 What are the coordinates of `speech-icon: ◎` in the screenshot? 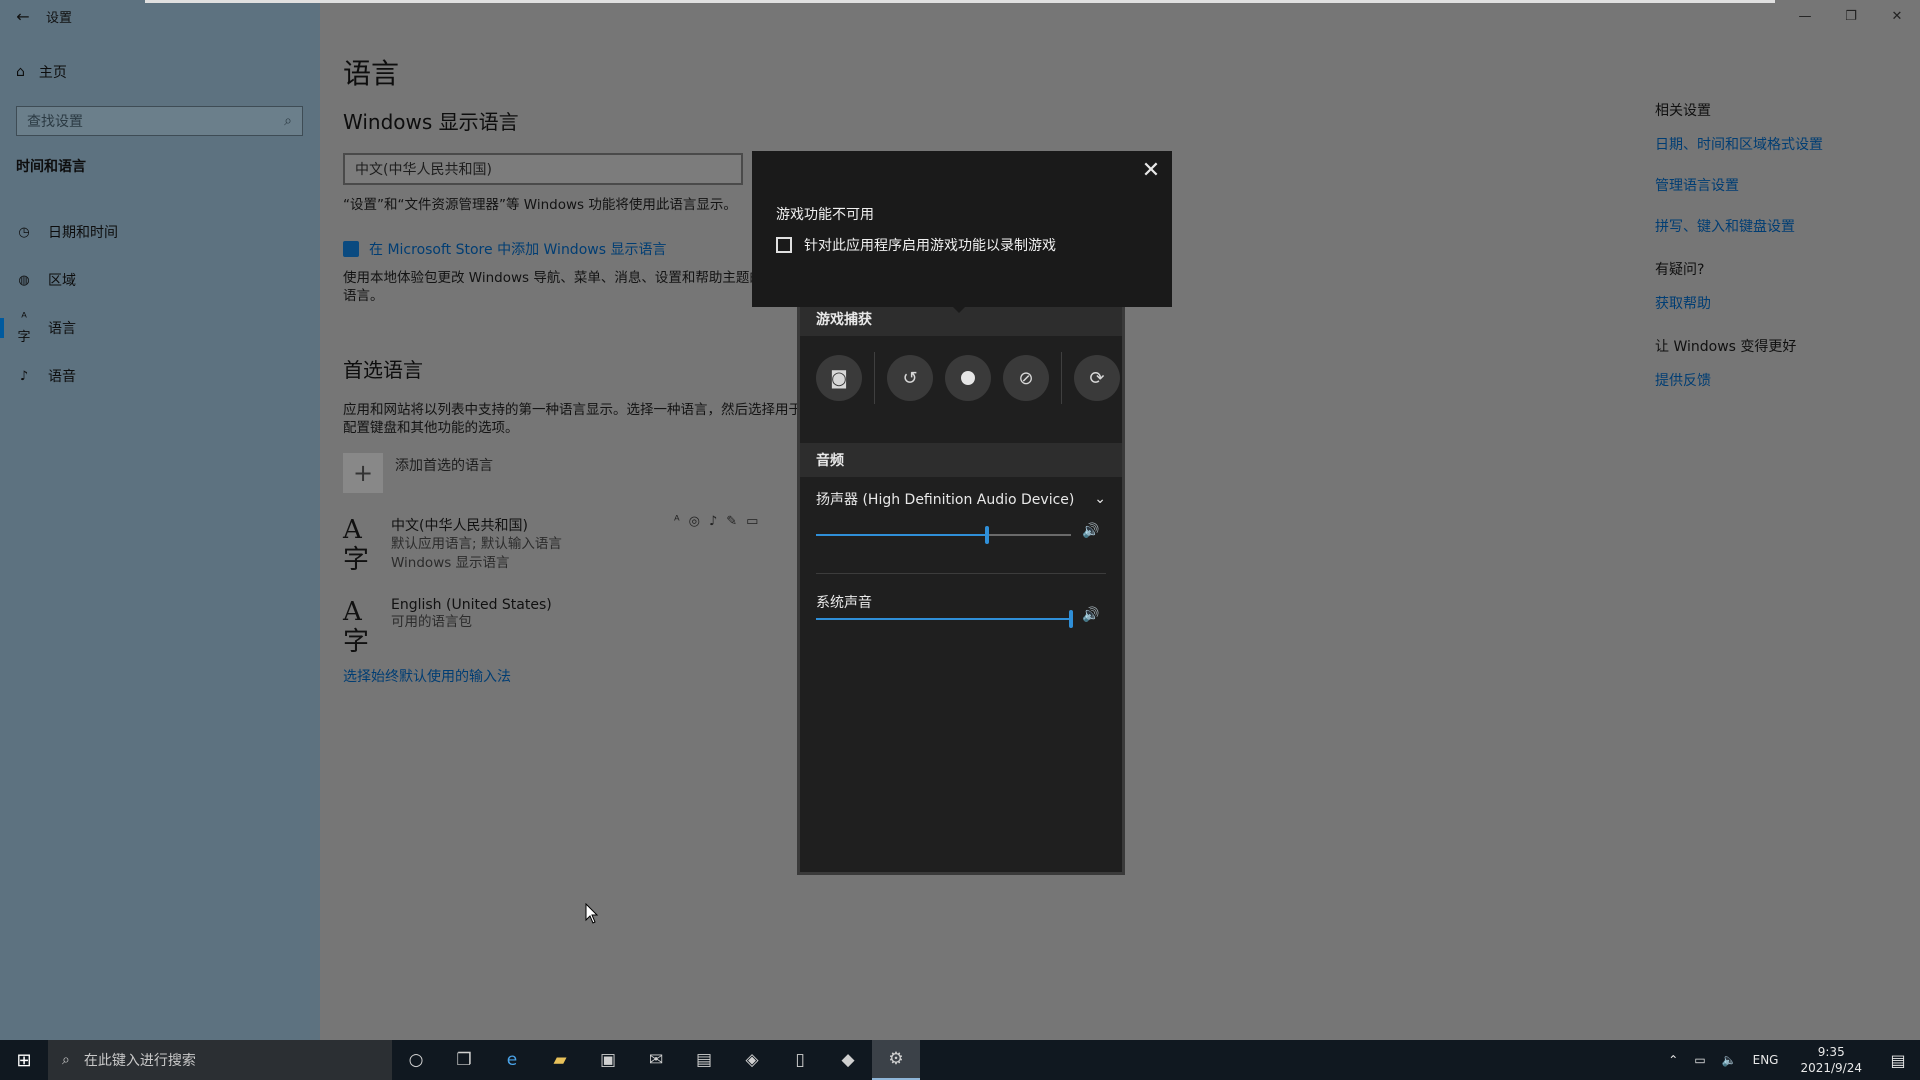 It's located at (694, 521).